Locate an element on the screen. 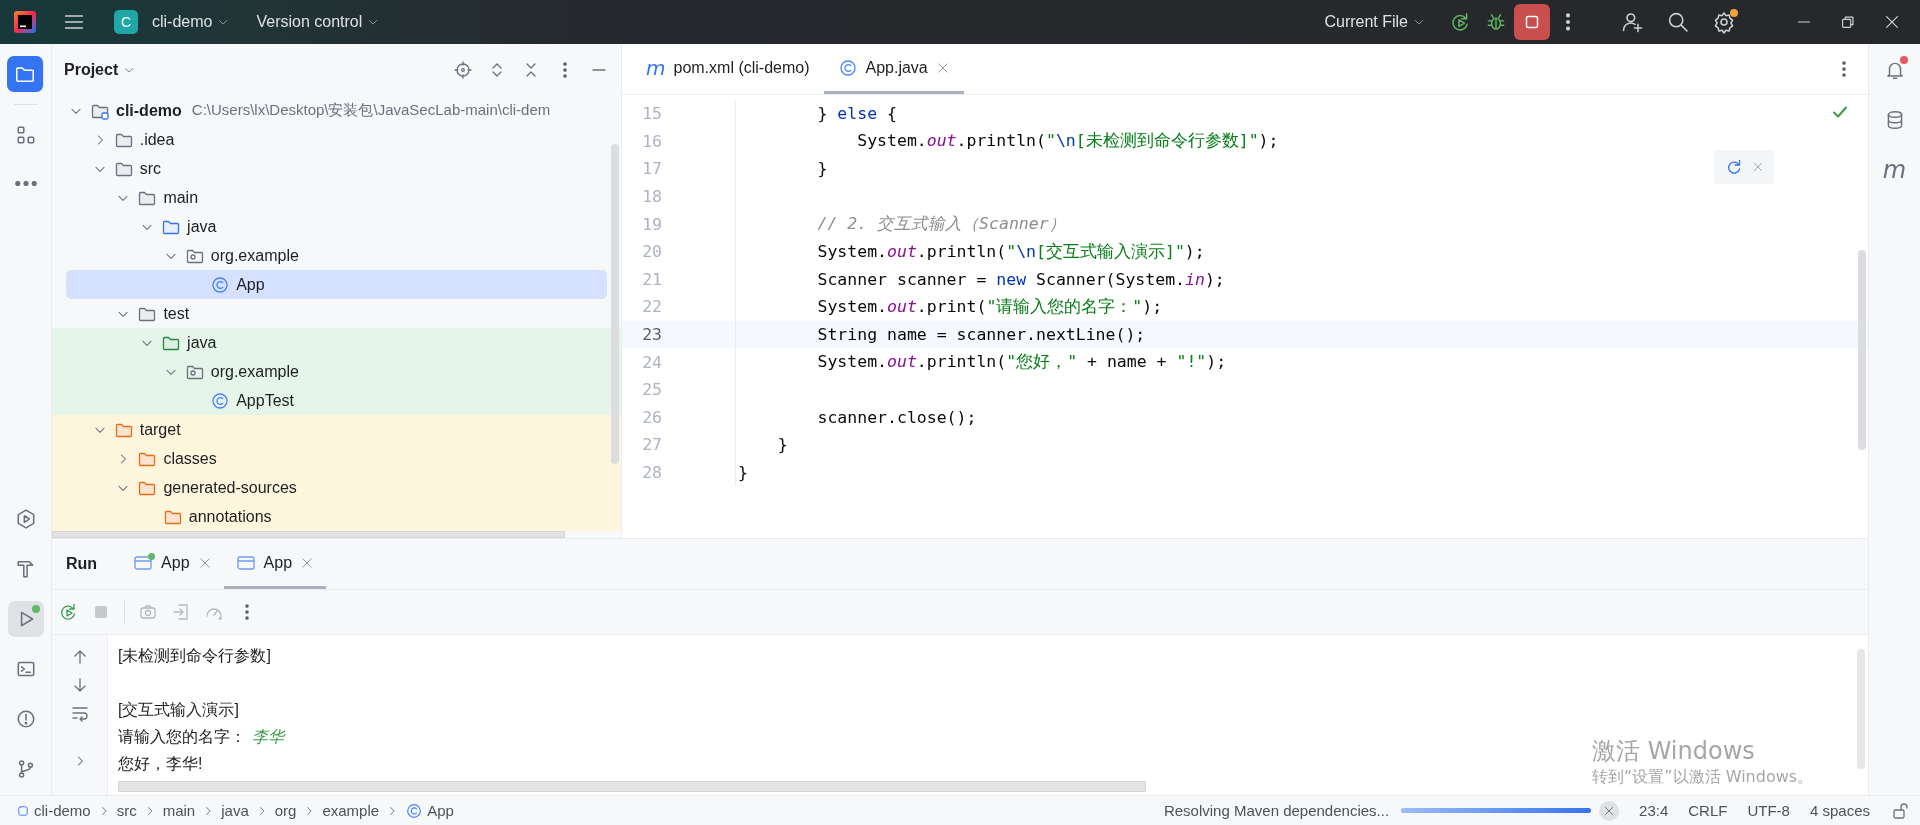 This screenshot has width=1920, height=825. tree-label: generated-sources is located at coordinates (230, 487).